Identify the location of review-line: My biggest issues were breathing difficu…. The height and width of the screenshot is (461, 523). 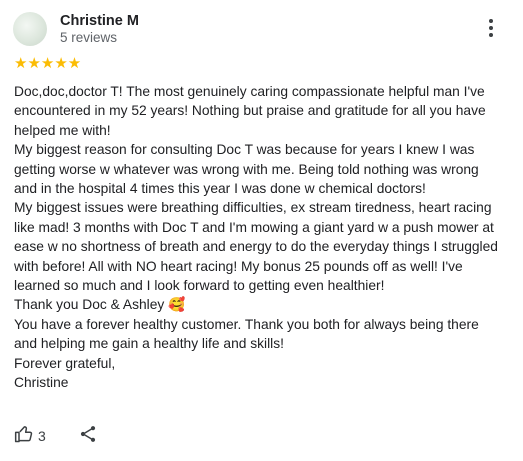
(253, 208).